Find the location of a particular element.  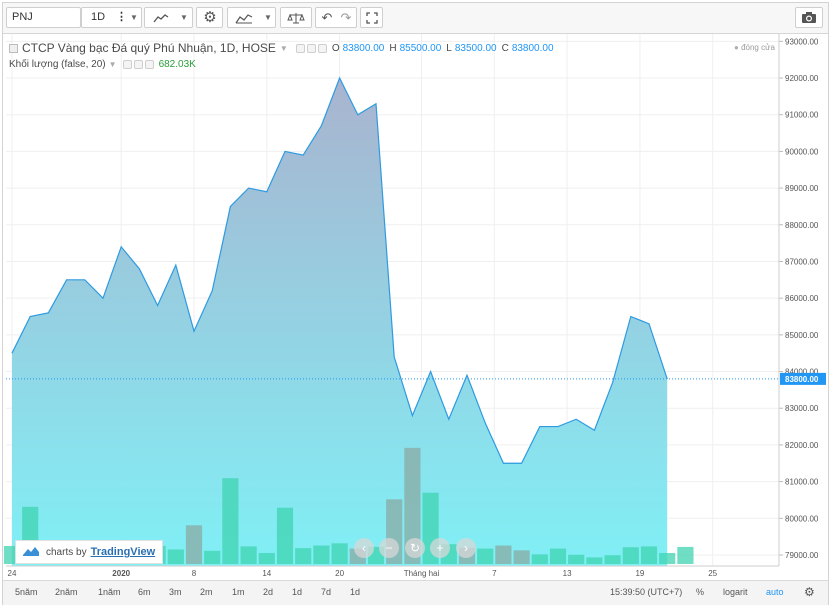

range-3m: 3m is located at coordinates (175, 592).